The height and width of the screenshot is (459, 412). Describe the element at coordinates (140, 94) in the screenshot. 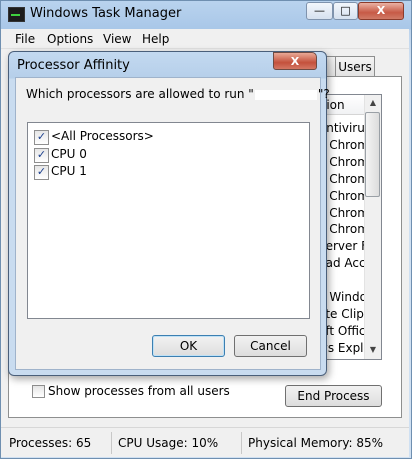

I see `question-prefix: Which processors are allowed to run "` at that location.